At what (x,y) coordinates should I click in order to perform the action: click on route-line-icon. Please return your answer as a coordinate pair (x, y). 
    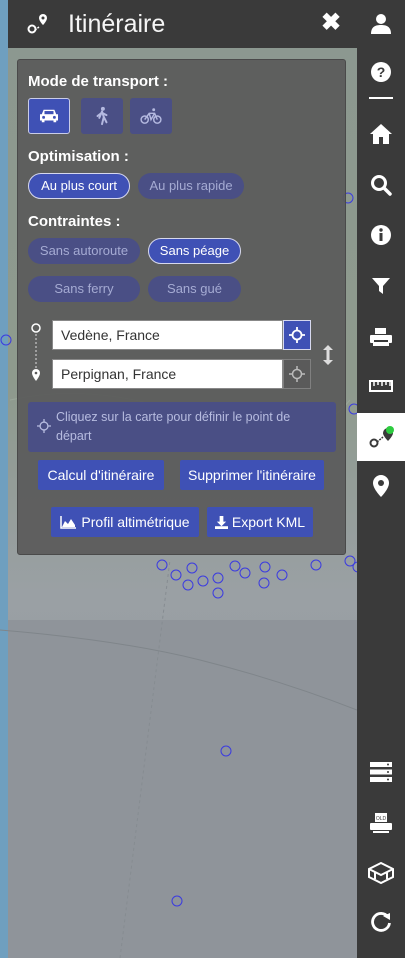
    Looking at the image, I should click on (36, 352).